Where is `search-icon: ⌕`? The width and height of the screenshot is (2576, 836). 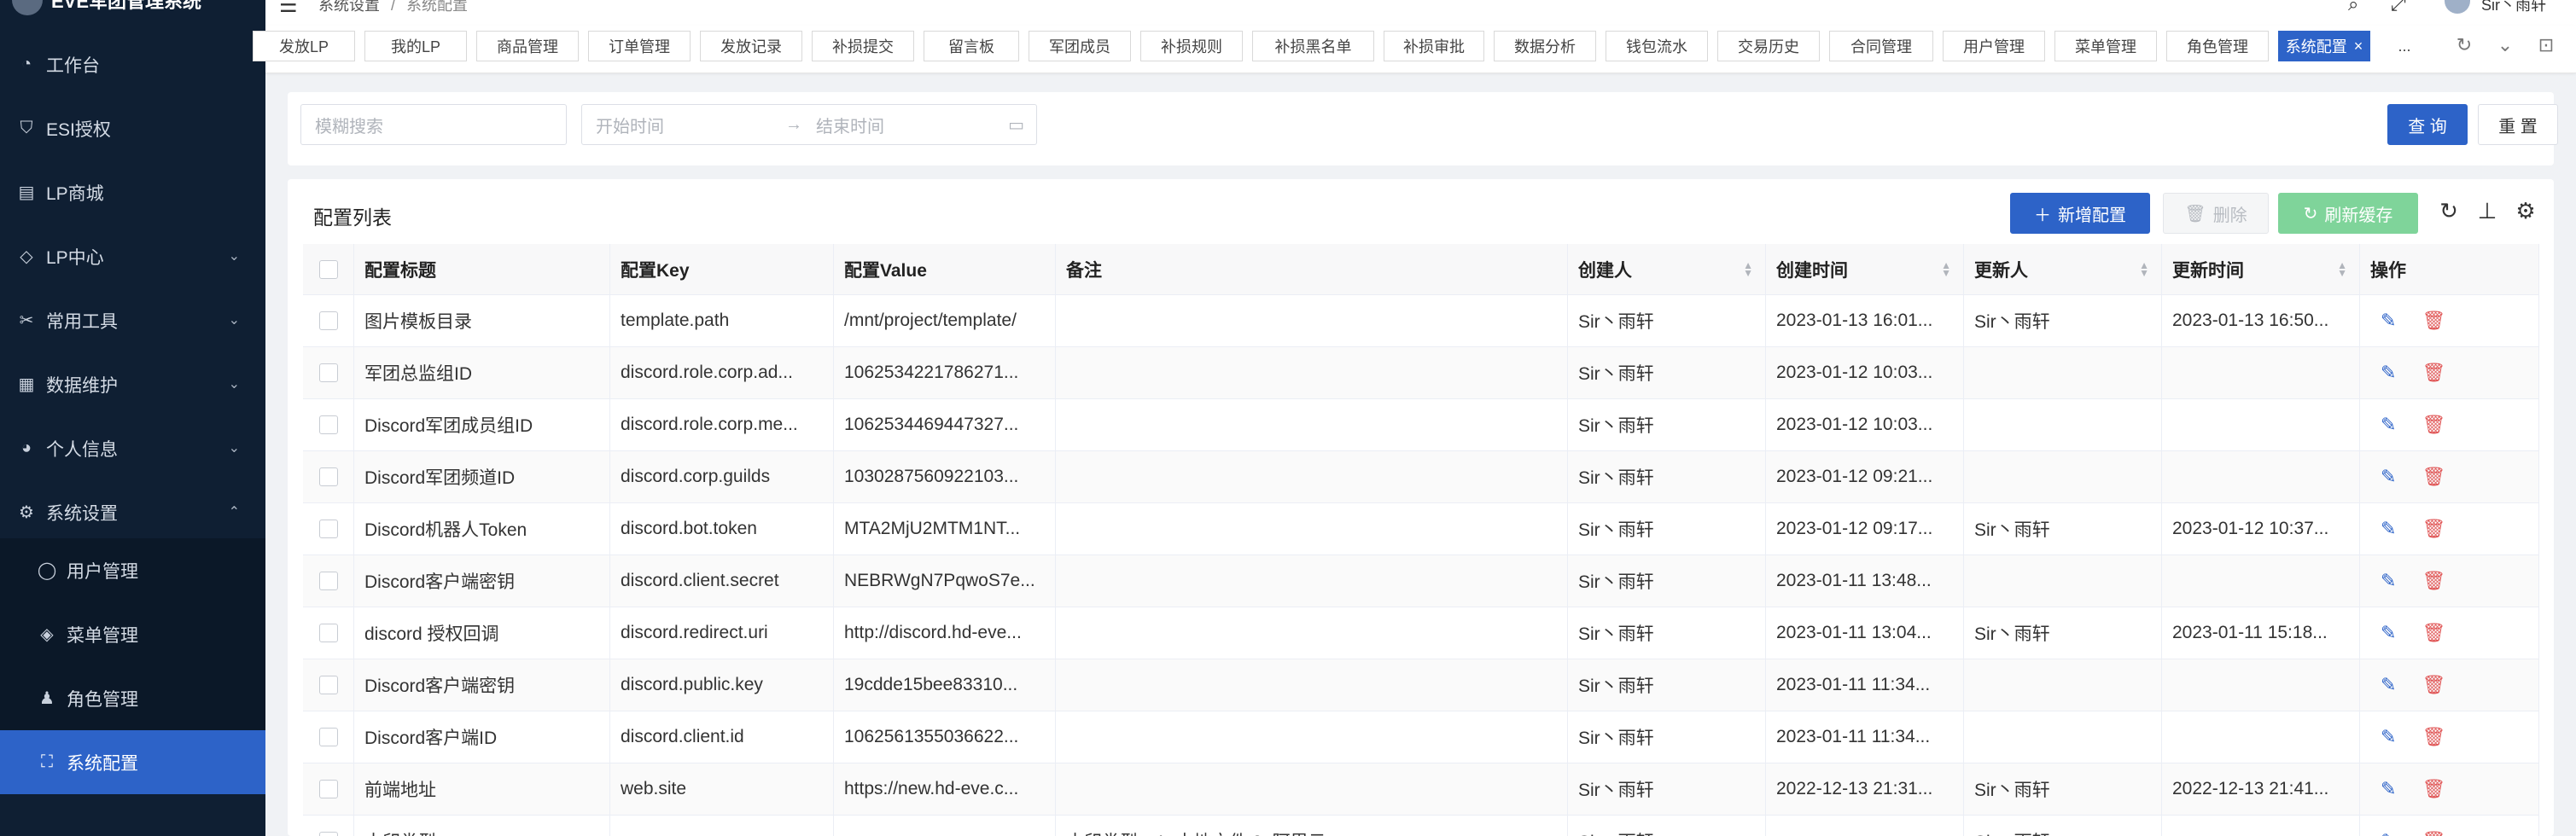
search-icon: ⌕ is located at coordinates (2353, 7).